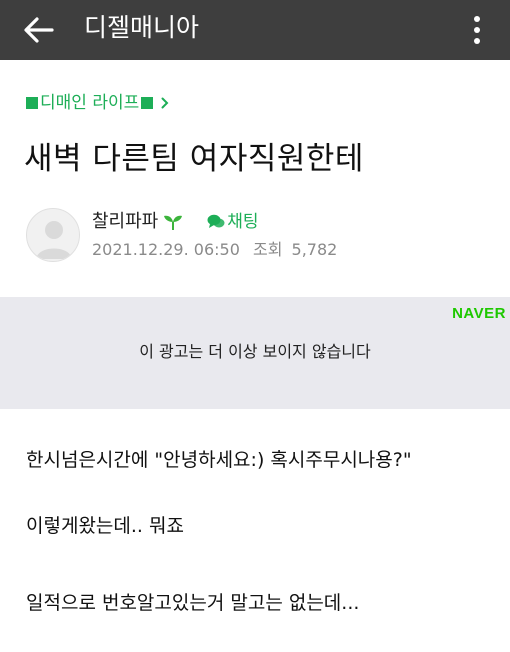  I want to click on post-body-line: 이렇게왔는데.. 뭐죠, so click(105, 526).